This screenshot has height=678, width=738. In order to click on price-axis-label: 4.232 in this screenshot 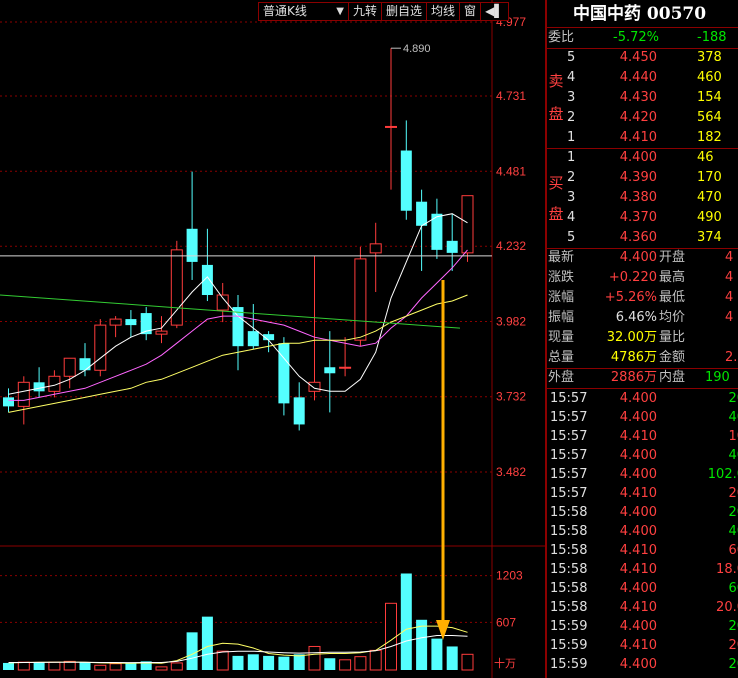, I will do `click(511, 246)`.